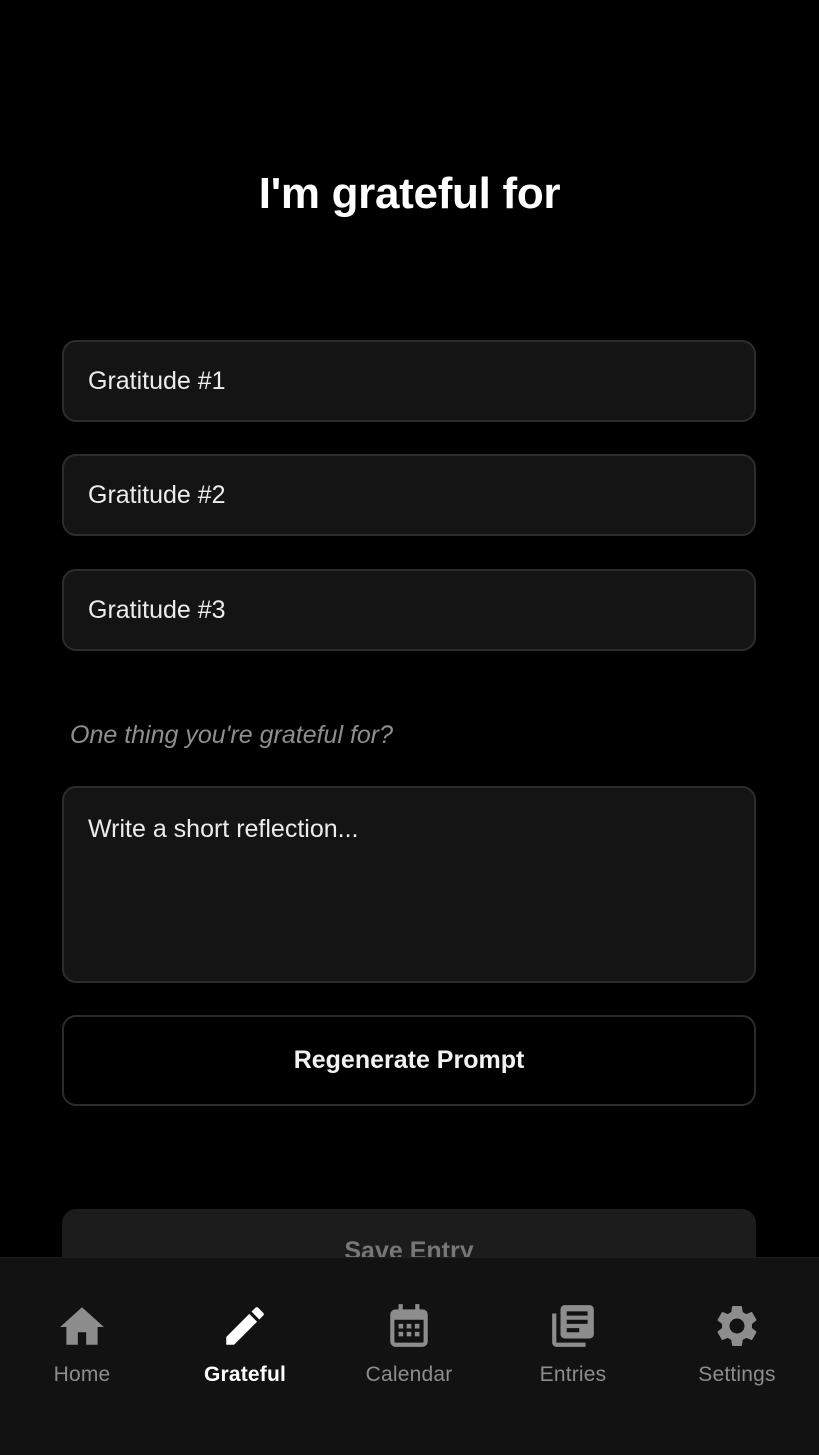  What do you see at coordinates (409, 1060) in the screenshot?
I see `regenerate-prompt-button: Regenerate Prompt` at bounding box center [409, 1060].